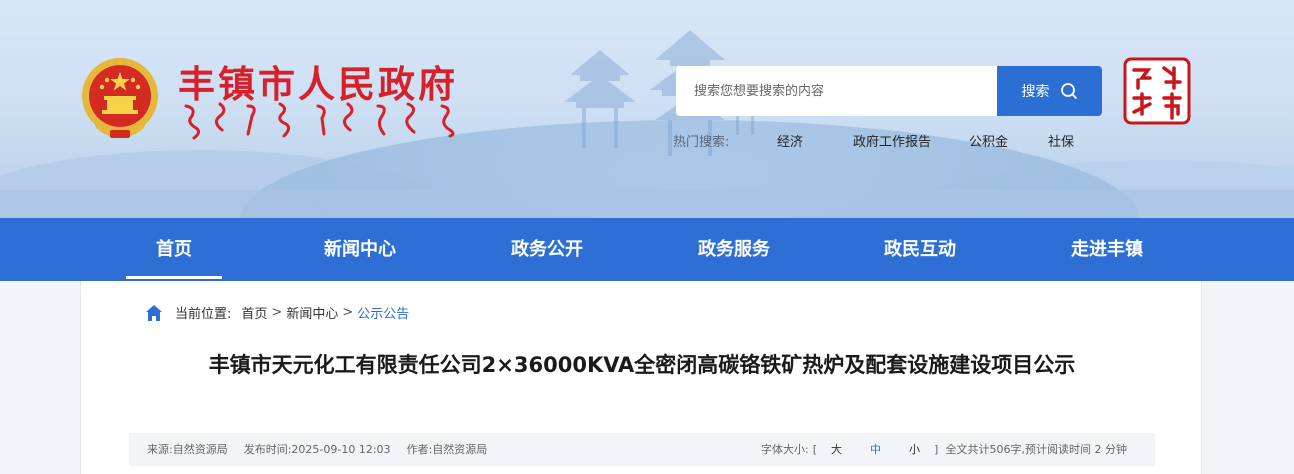 The image size is (1294, 474). I want to click on breadcrumb-link-news-center: 新闻中心, so click(312, 312).